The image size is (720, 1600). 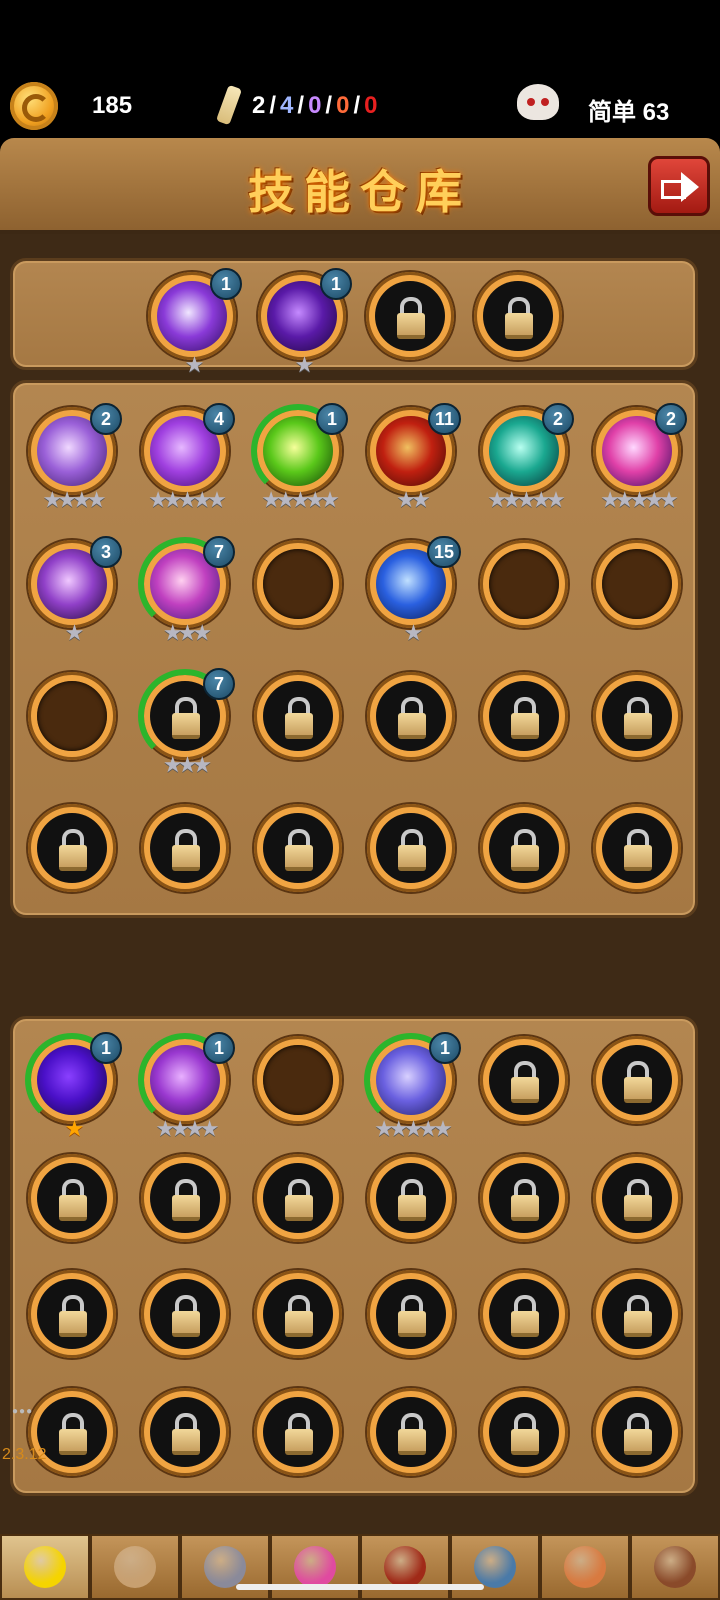 I want to click on header: 技能仓库, so click(x=360, y=186).